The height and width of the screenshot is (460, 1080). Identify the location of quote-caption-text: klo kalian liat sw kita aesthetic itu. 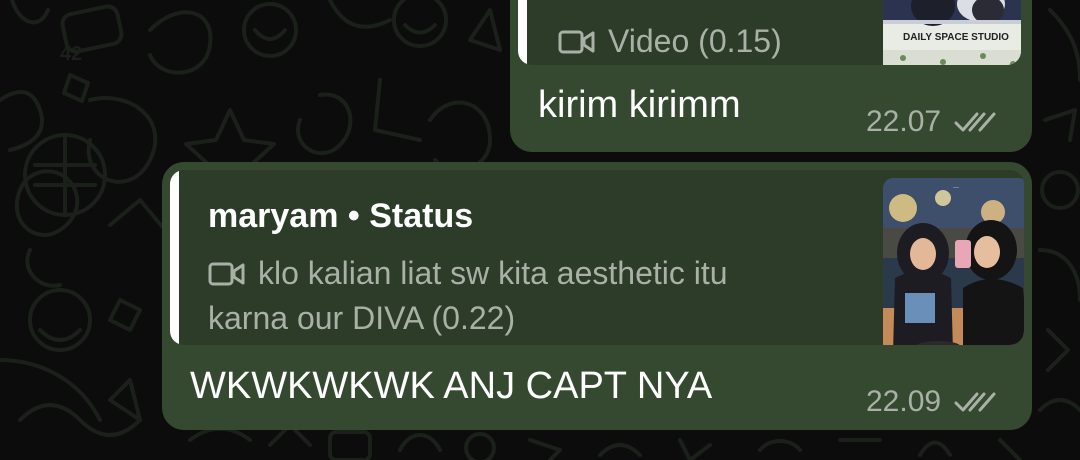
(493, 273).